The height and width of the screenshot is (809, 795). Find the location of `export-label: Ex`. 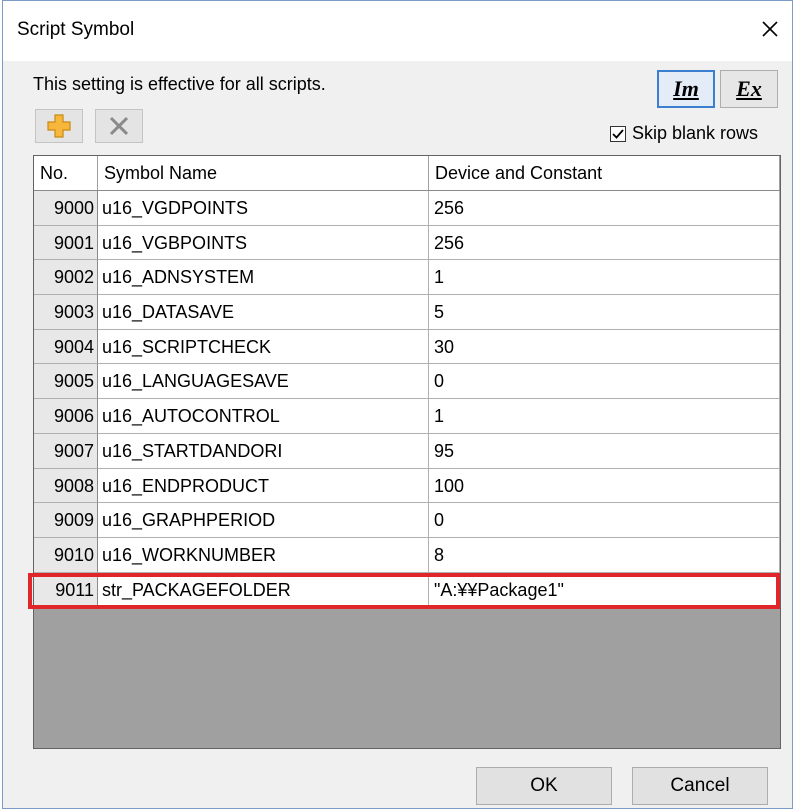

export-label: Ex is located at coordinates (749, 88).